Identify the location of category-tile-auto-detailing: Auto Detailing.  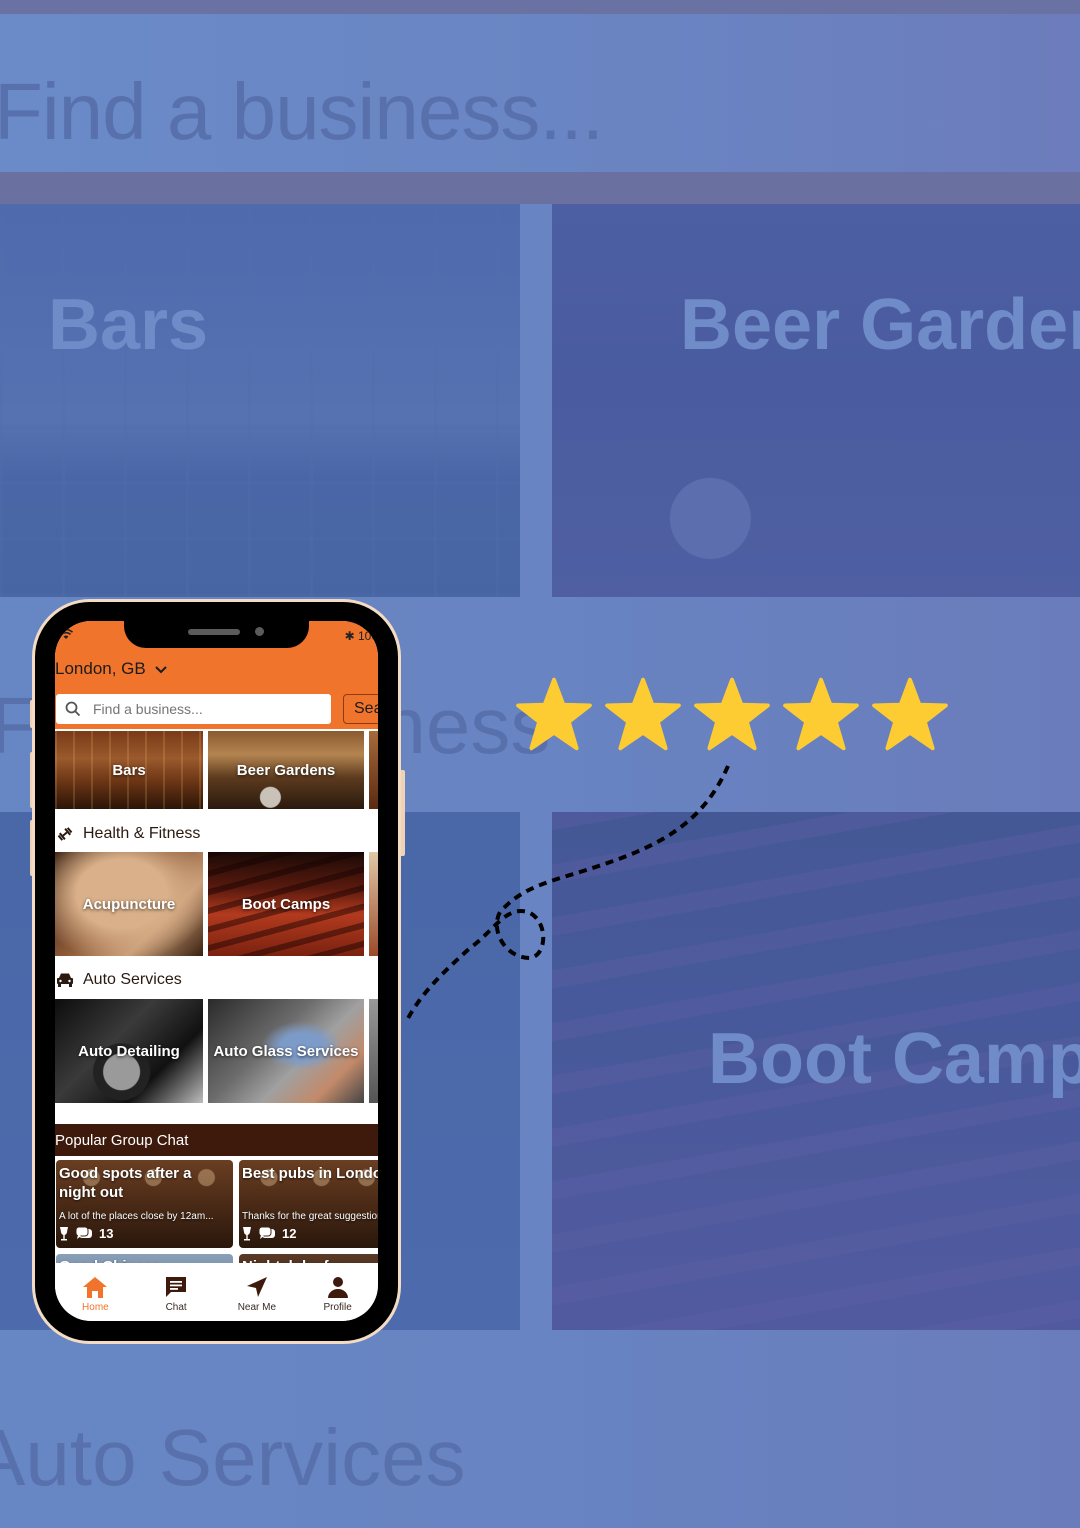
(129, 1051).